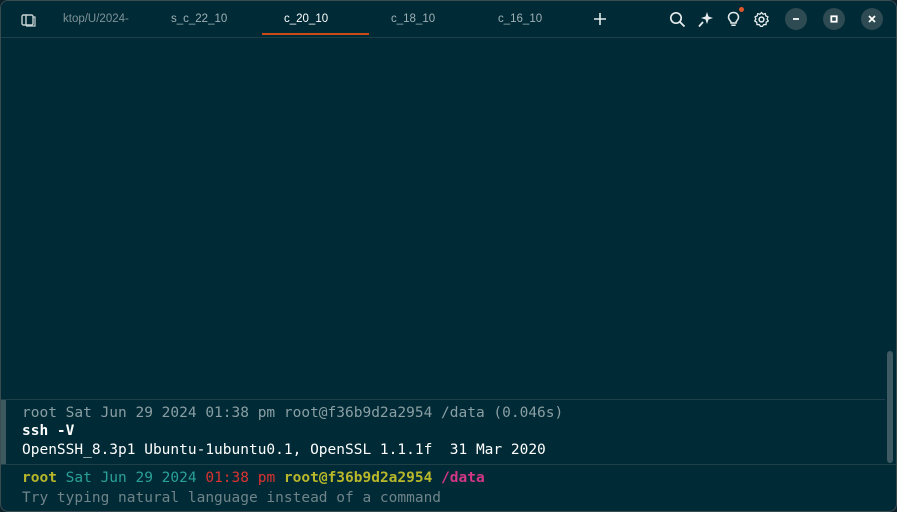 The width and height of the screenshot is (897, 512). I want to click on prompt-user: root, so click(39, 478).